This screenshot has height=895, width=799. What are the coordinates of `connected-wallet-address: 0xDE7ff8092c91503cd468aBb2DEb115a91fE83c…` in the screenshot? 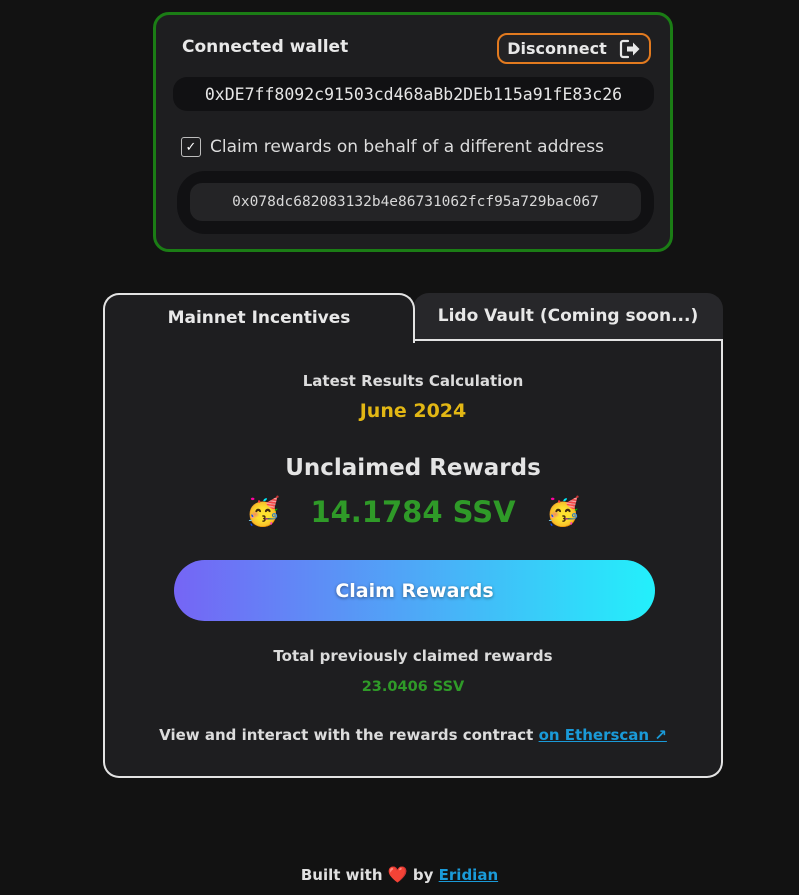 It's located at (413, 94).